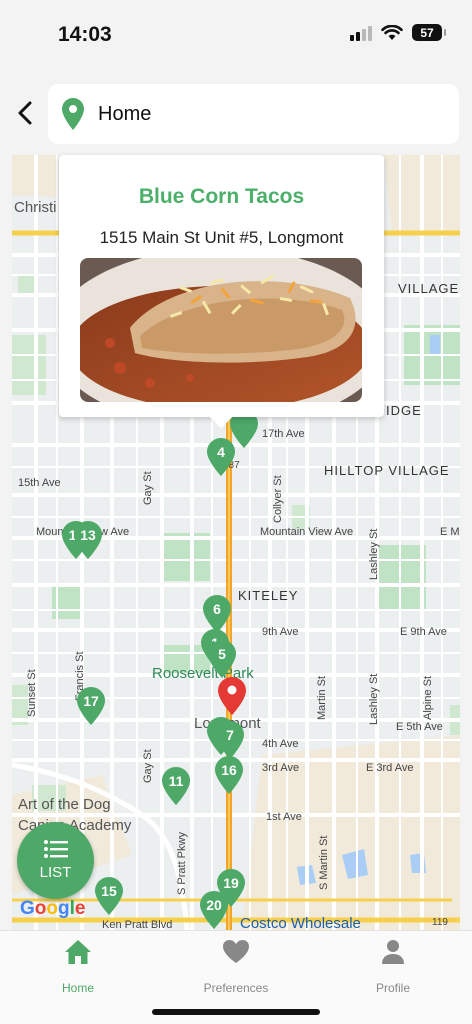 This screenshot has width=472, height=1024. I want to click on back-button, so click(25, 113).